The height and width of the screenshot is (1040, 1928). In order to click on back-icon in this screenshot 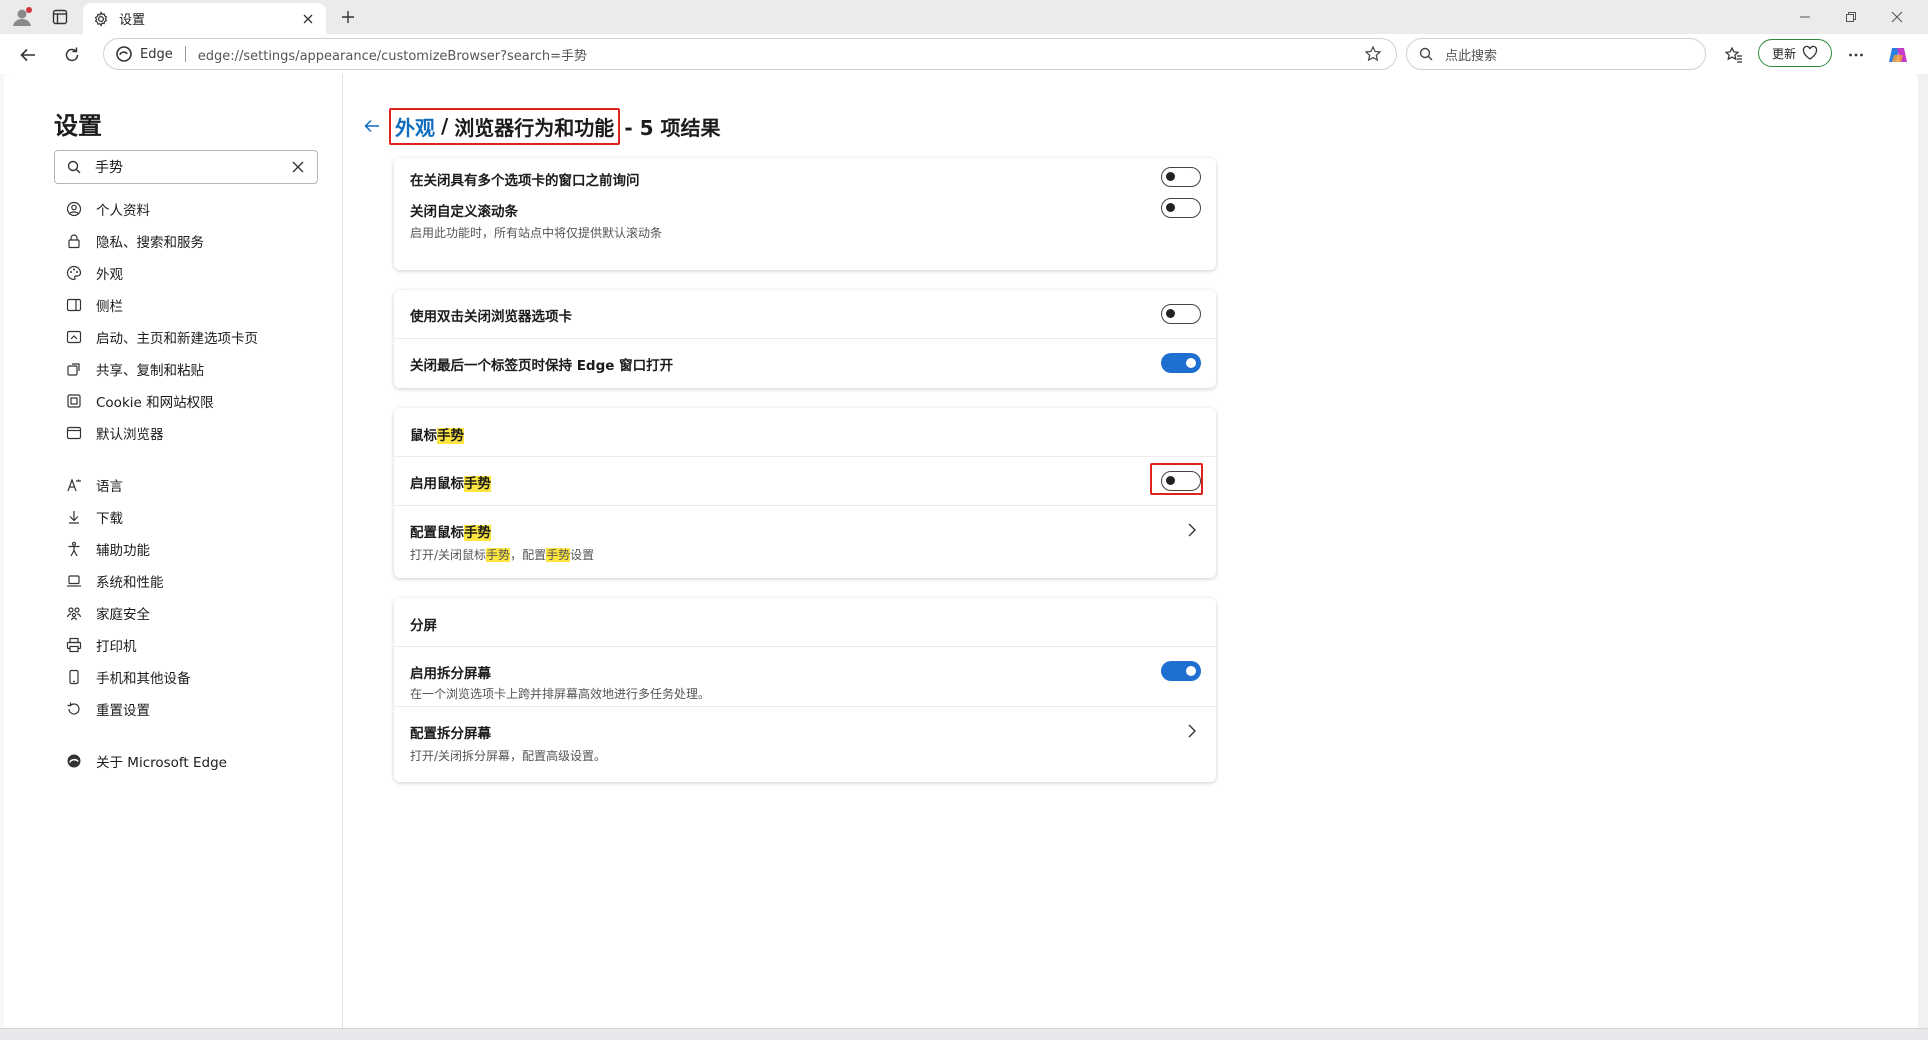, I will do `click(28, 55)`.